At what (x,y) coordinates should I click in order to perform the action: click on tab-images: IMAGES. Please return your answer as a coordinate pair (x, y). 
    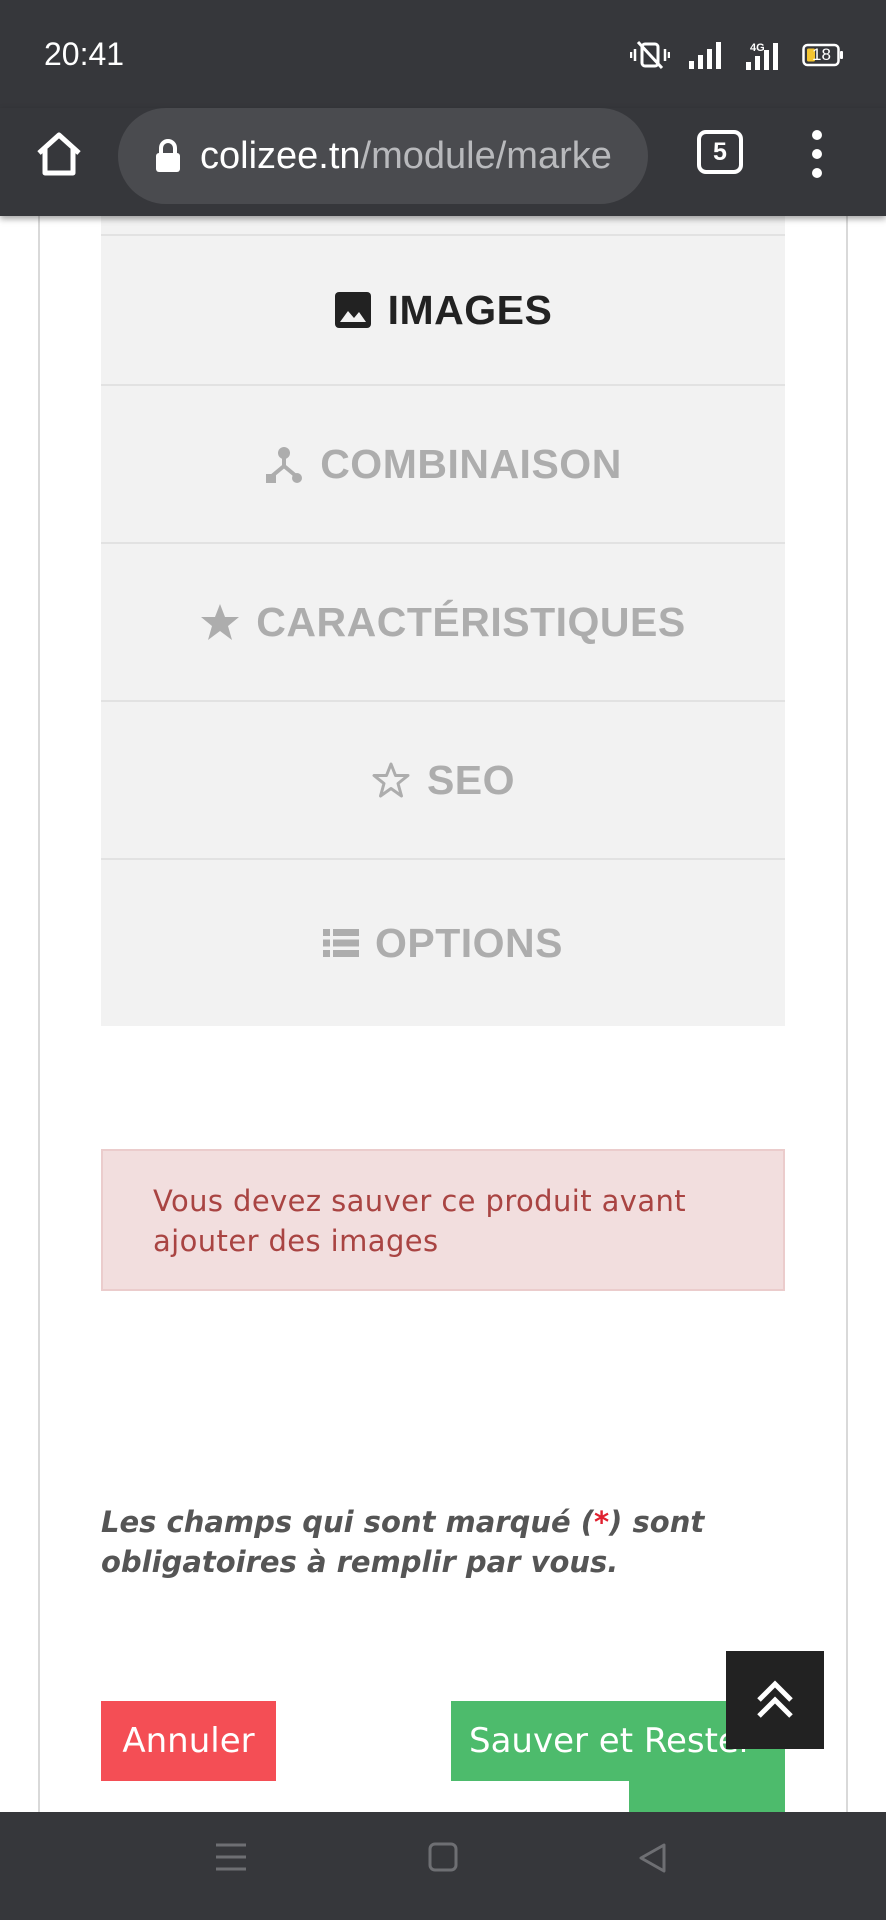
    Looking at the image, I should click on (443, 309).